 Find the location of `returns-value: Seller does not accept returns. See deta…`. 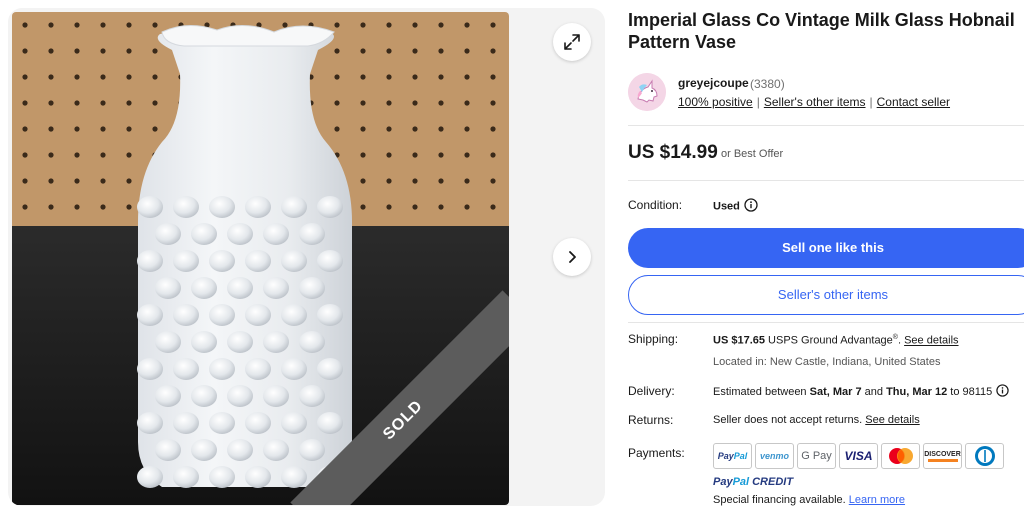

returns-value: Seller does not accept returns. See deta… is located at coordinates (816, 420).